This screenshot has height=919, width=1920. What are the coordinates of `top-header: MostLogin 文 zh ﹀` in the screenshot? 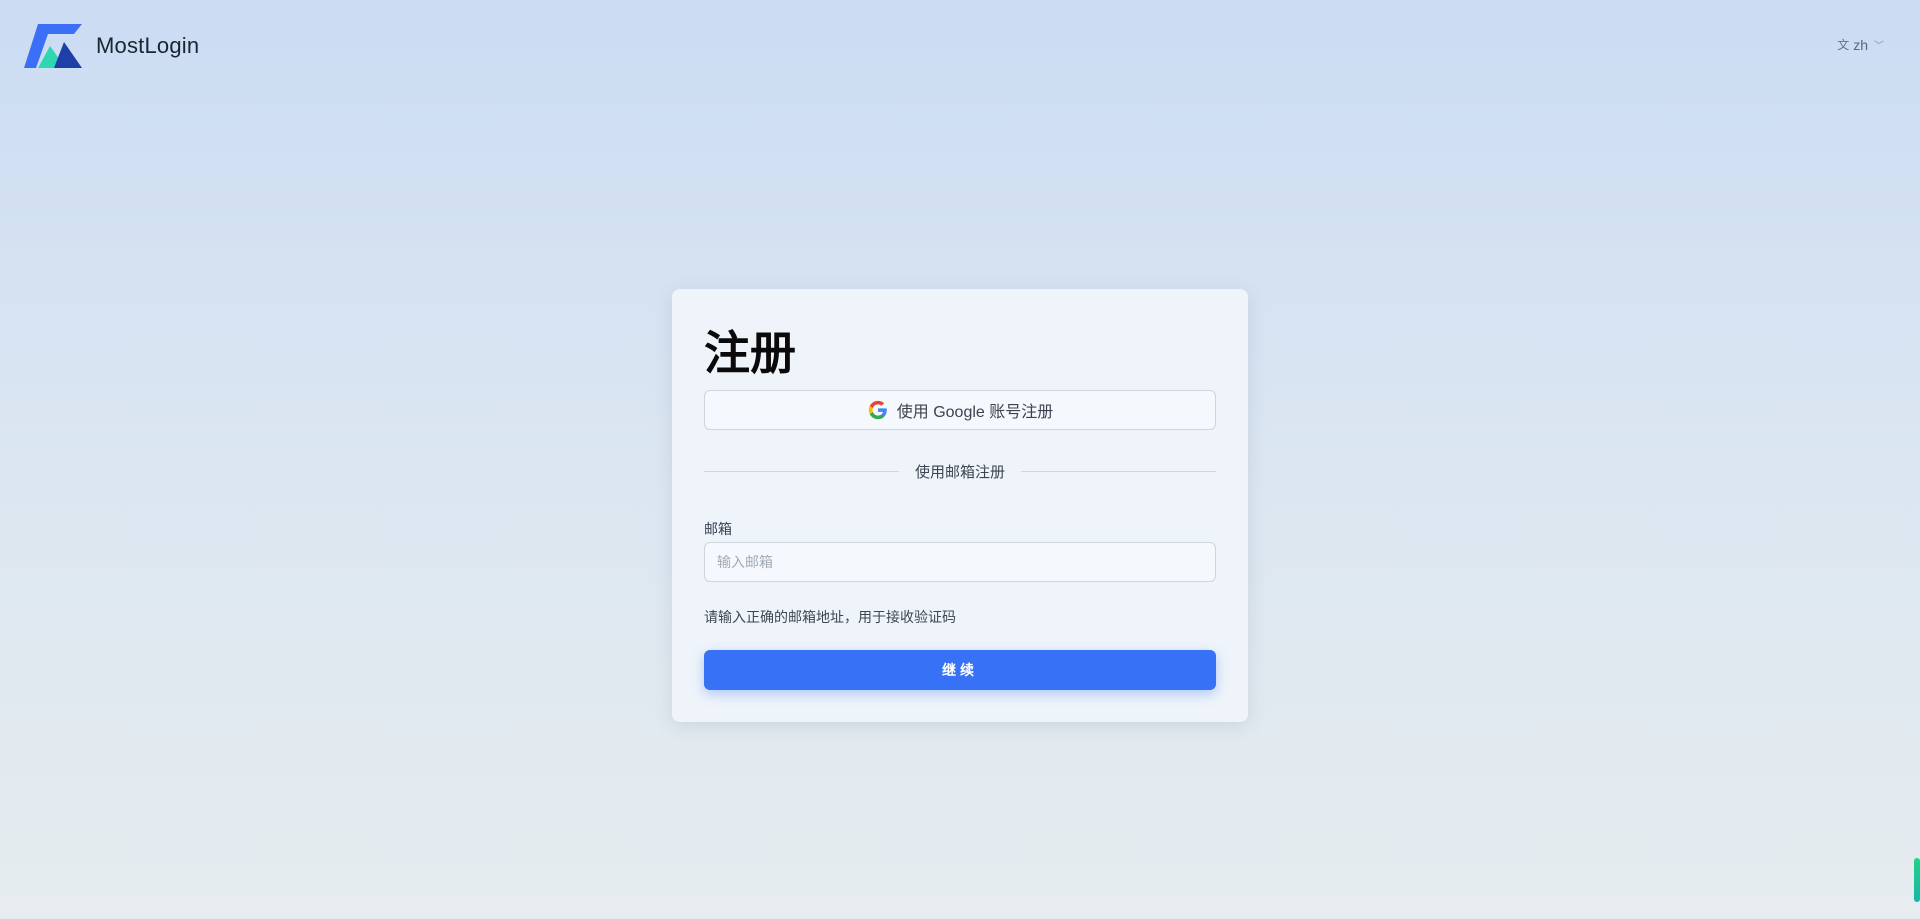 It's located at (960, 48).